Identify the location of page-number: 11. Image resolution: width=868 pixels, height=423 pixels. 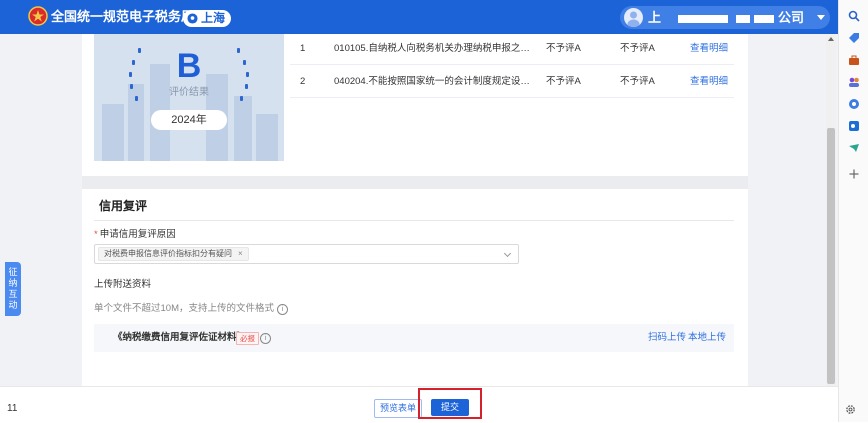
(12, 408).